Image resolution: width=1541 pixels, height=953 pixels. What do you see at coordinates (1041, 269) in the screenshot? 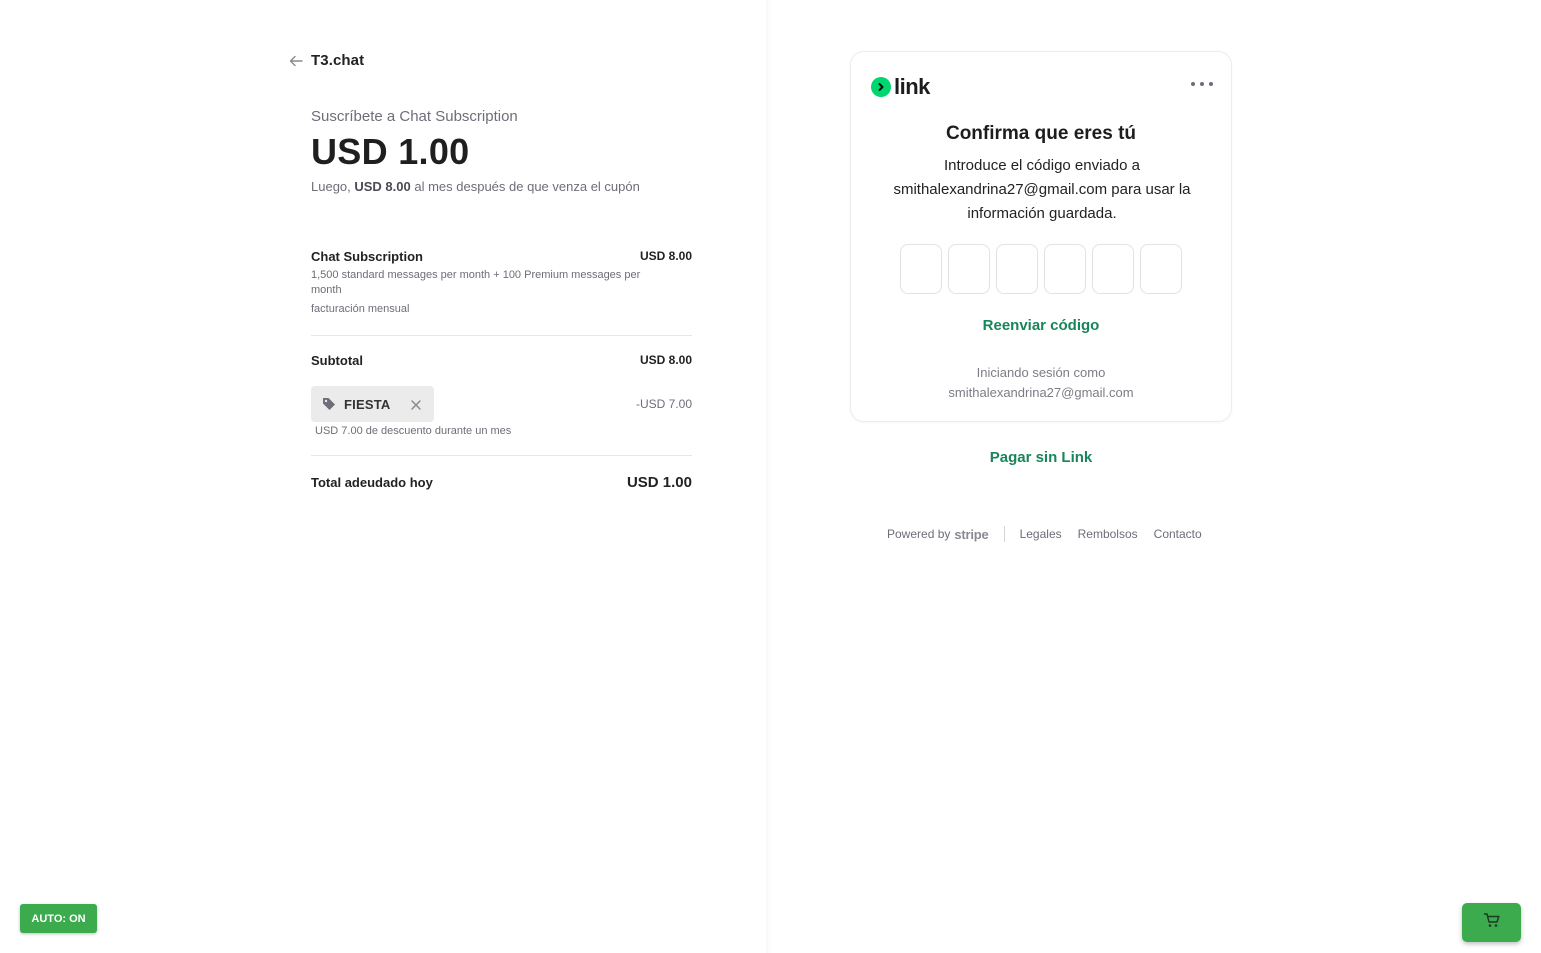
I see `otp-code-input` at bounding box center [1041, 269].